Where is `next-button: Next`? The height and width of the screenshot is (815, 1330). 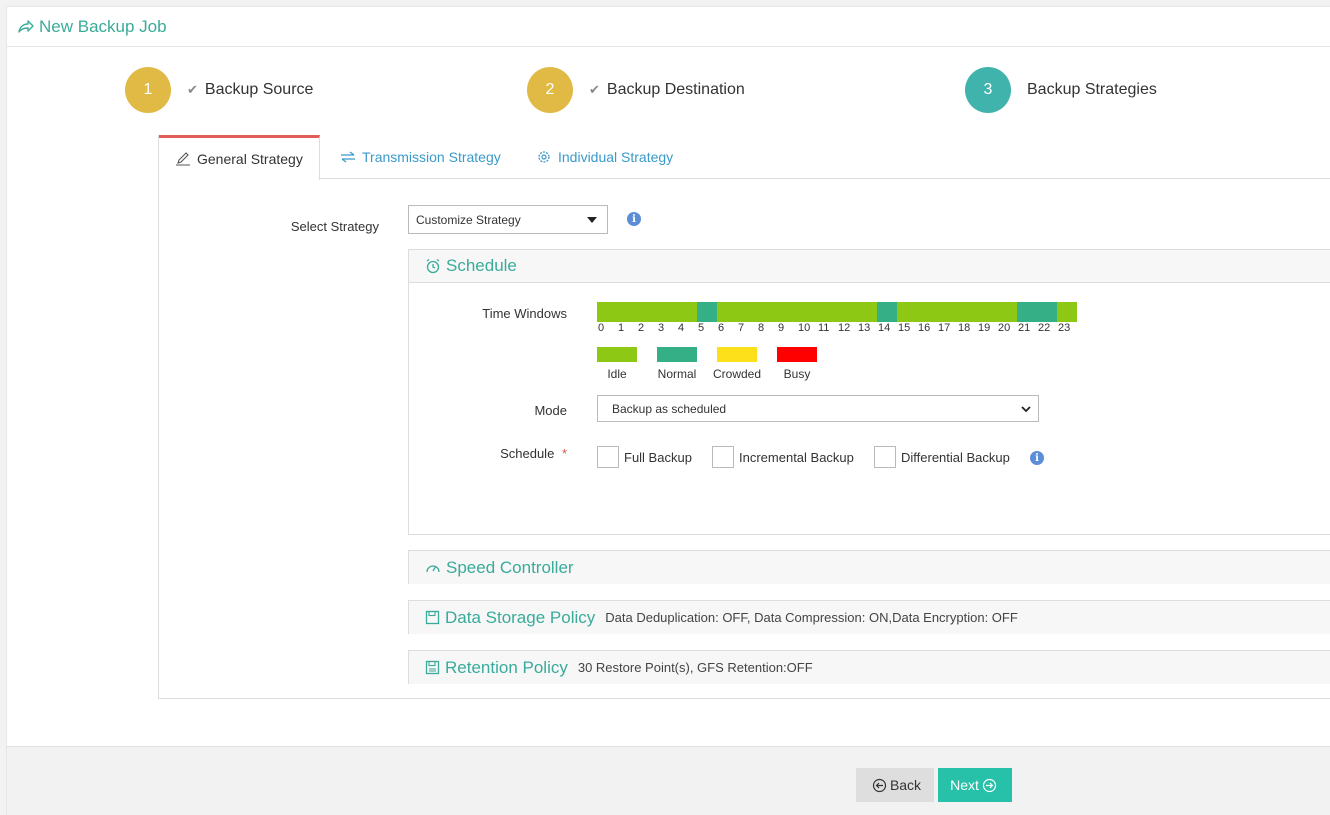 next-button: Next is located at coordinates (975, 785).